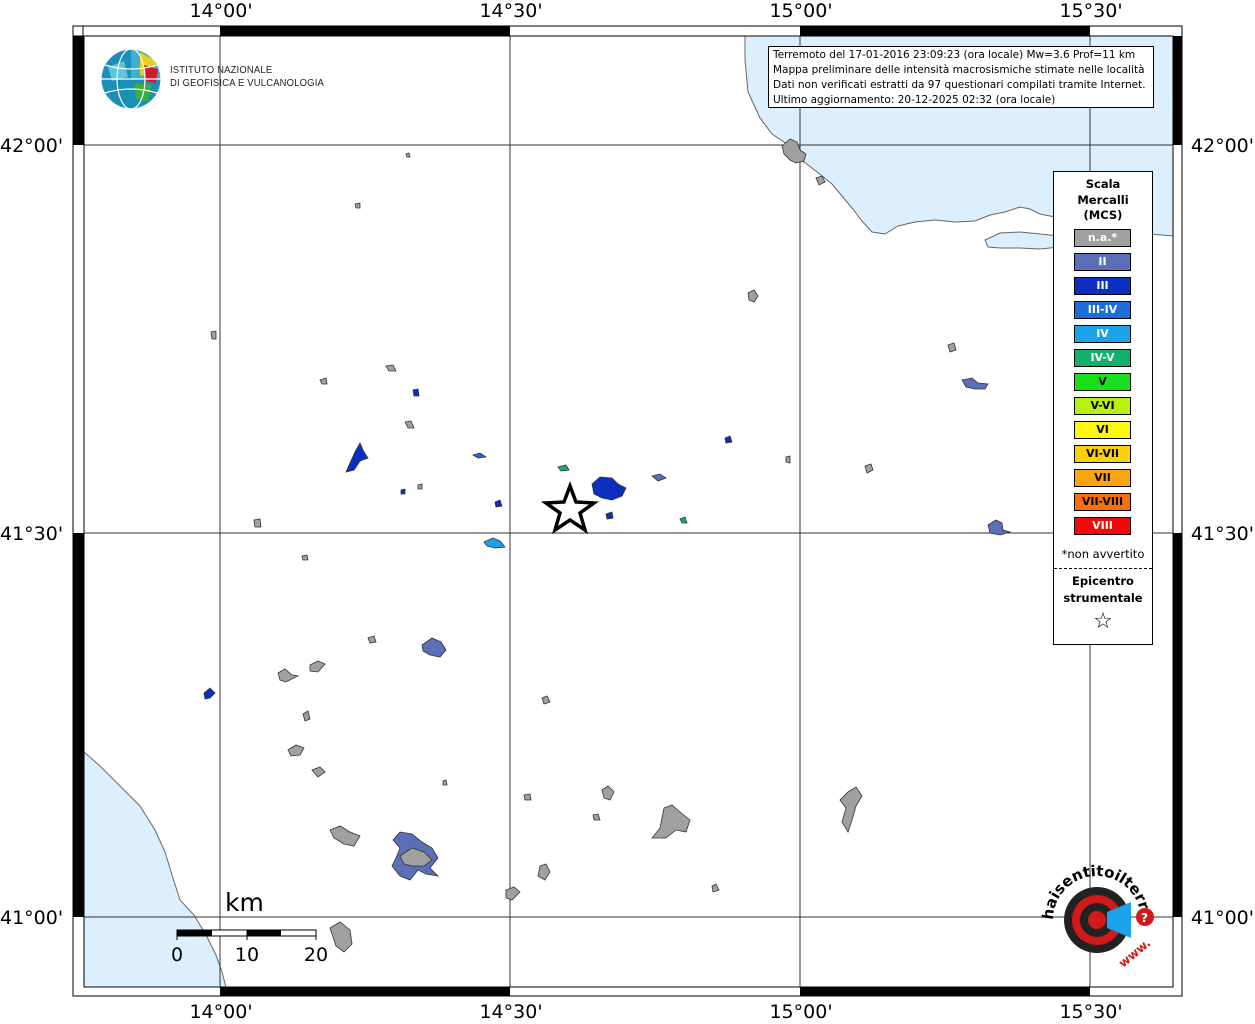 This screenshot has height=1024, width=1255. I want to click on lat-label-left: 42°00', so click(32, 146).